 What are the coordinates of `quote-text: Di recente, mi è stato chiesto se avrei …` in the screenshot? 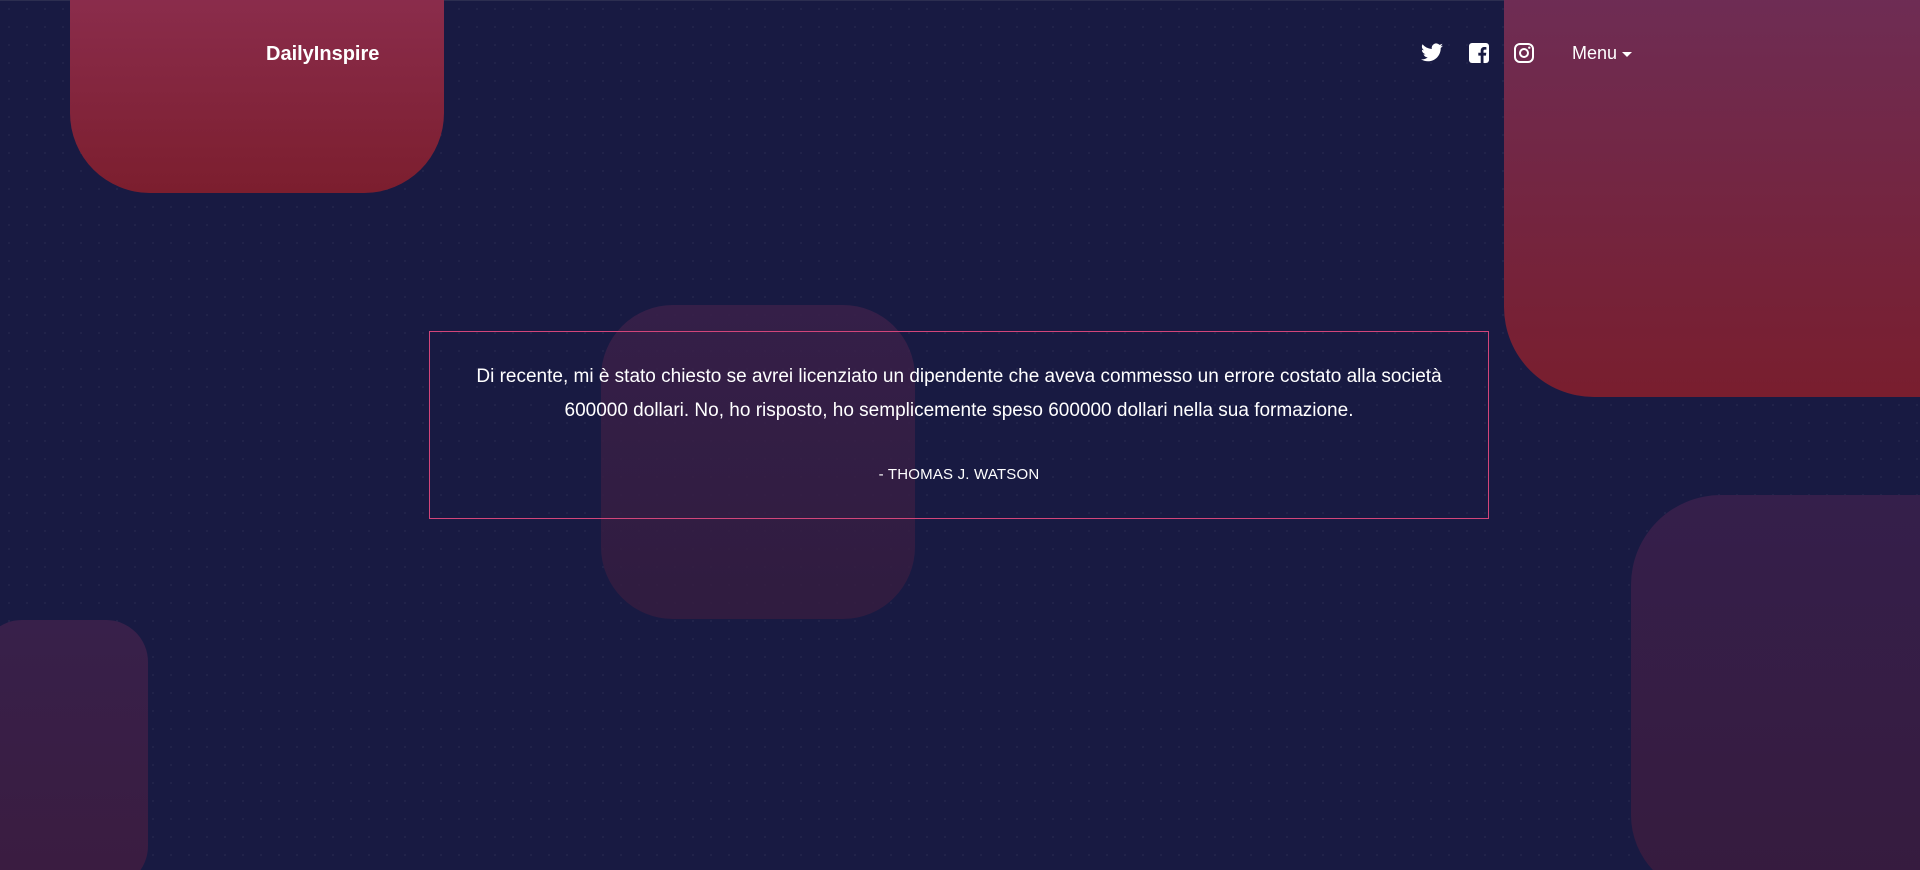 It's located at (959, 393).